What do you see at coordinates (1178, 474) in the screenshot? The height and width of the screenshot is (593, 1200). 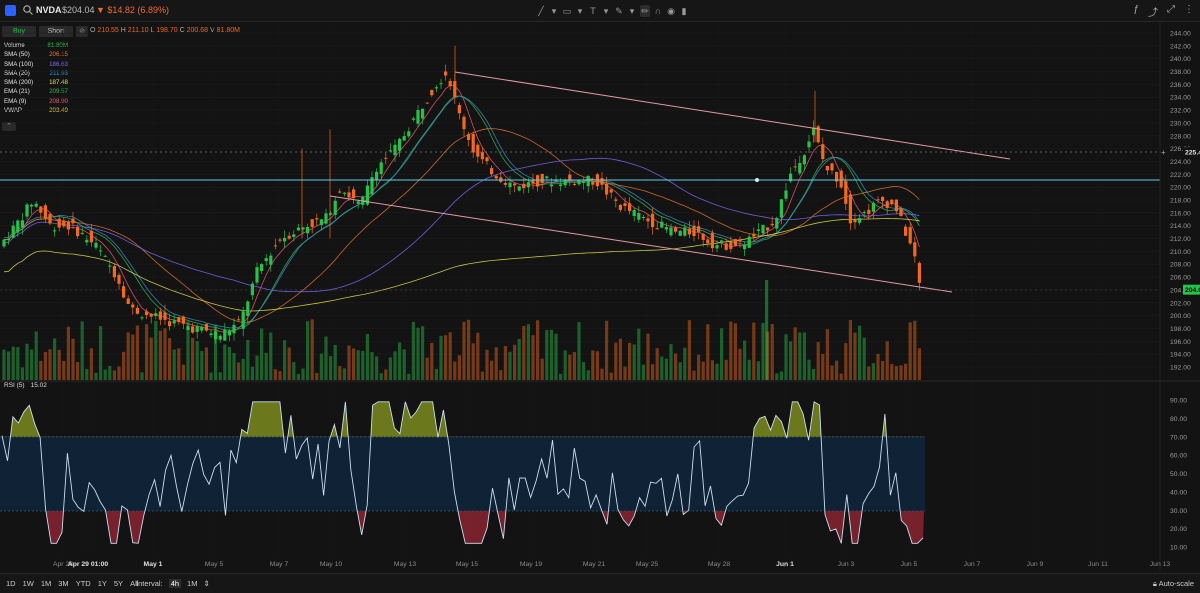 I see `rsi-tick-label: 50.00` at bounding box center [1178, 474].